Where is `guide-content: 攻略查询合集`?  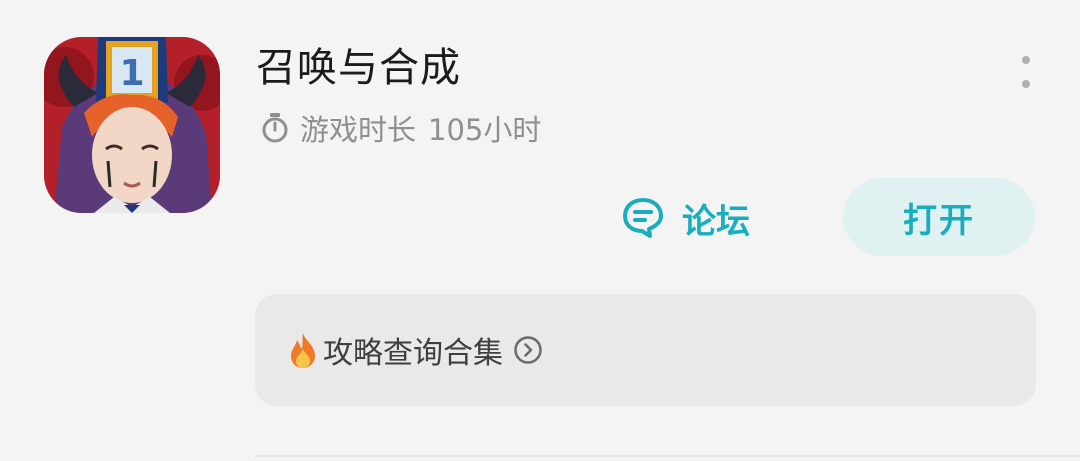 guide-content: 攻略查询合集 is located at coordinates (415, 350).